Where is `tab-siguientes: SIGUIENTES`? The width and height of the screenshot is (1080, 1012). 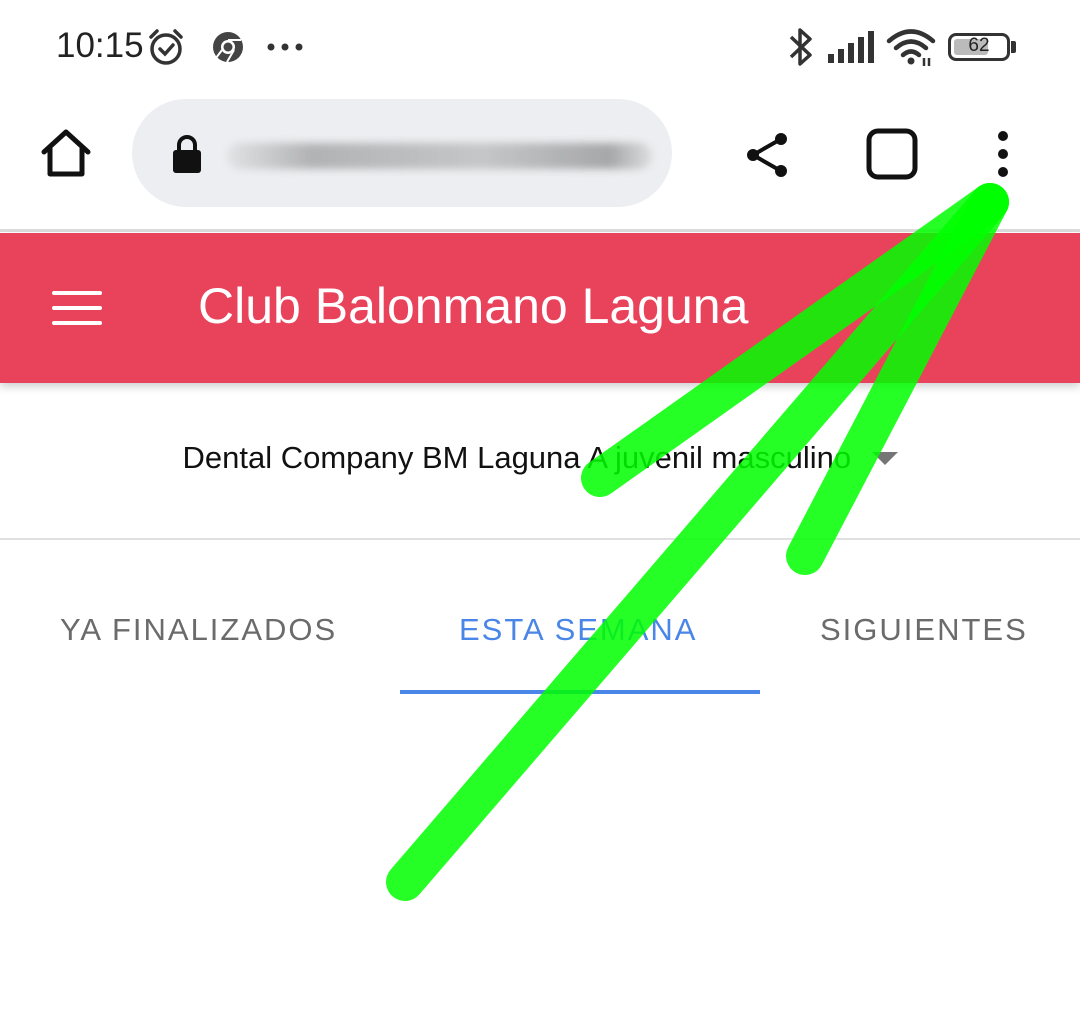
tab-siguientes: SIGUIENTES is located at coordinates (924, 630).